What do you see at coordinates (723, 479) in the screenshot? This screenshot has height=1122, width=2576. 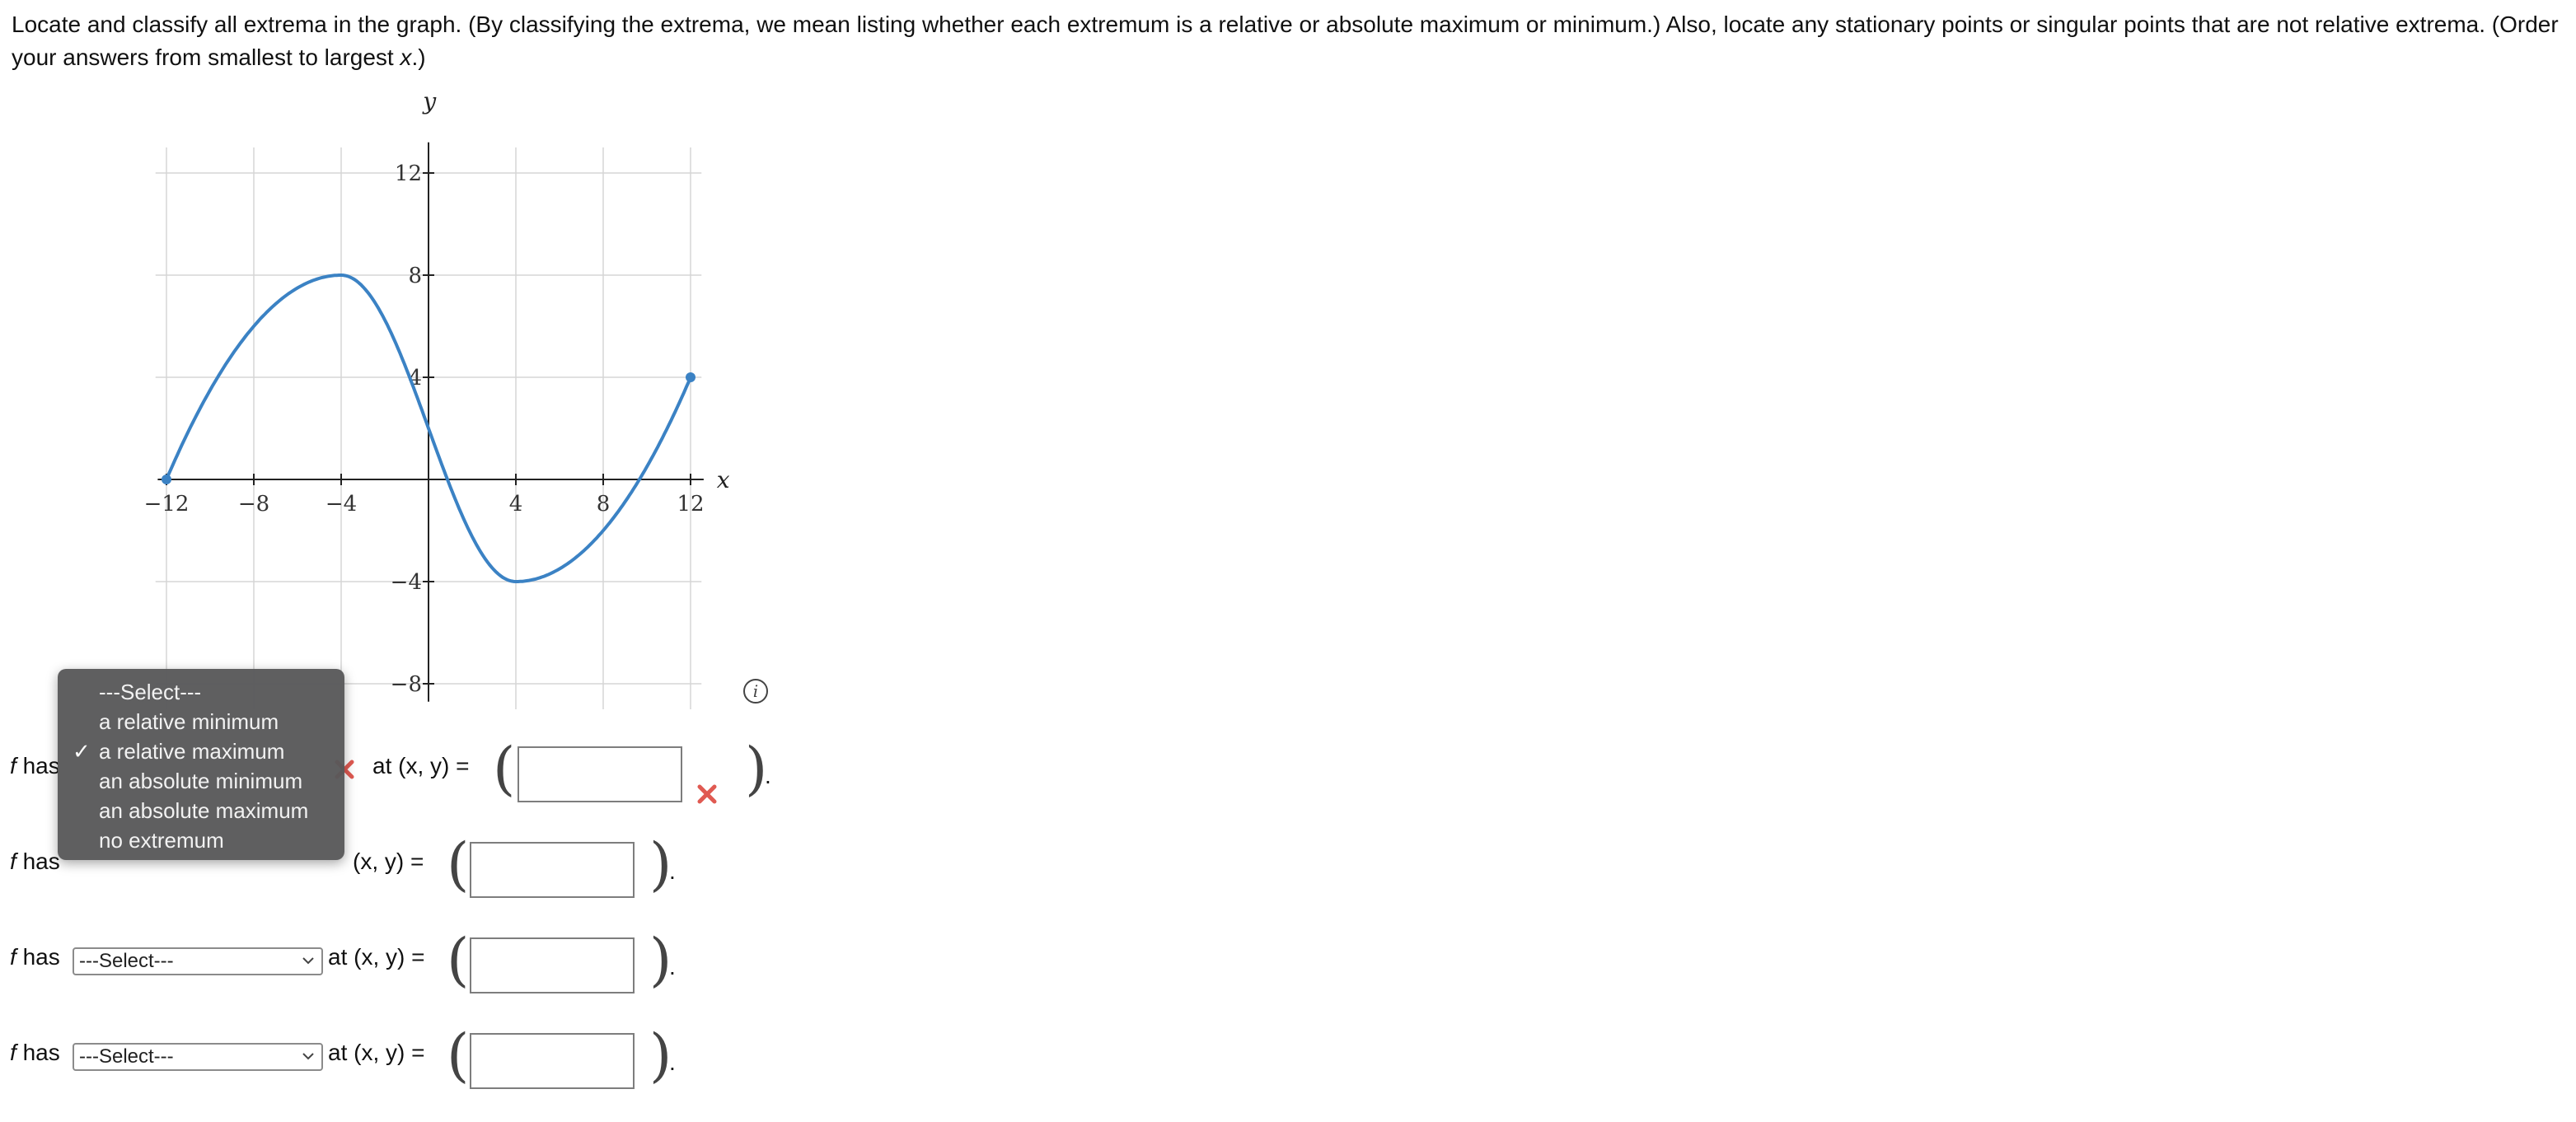 I see `x-axis-label: x` at bounding box center [723, 479].